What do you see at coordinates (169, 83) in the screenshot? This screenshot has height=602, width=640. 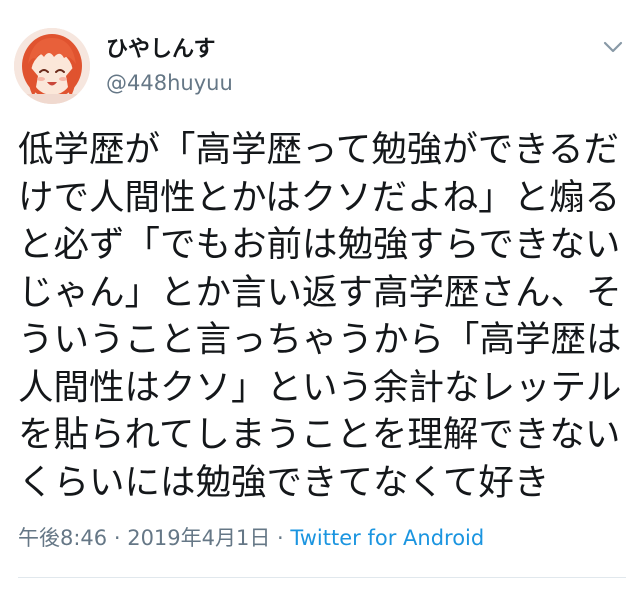 I see `author-handle: @448huyuu` at bounding box center [169, 83].